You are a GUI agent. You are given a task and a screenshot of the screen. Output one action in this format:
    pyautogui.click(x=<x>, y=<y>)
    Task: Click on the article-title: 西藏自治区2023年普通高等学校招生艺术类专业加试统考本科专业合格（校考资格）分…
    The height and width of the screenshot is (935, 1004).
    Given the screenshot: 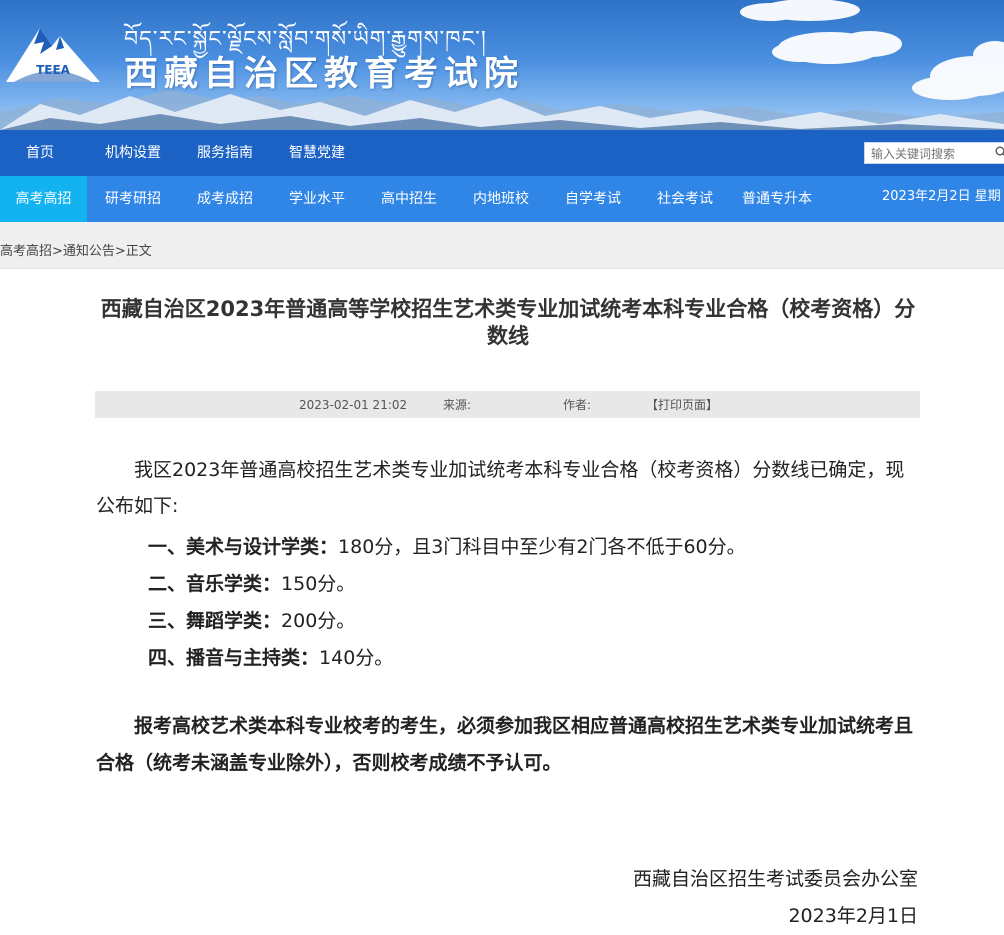 What is the action you would take?
    pyautogui.click(x=508, y=322)
    